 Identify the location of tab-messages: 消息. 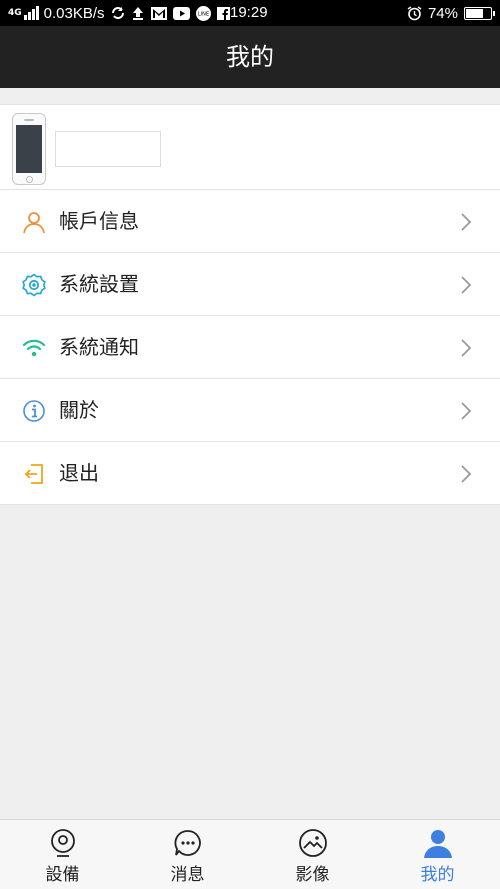
(187, 854).